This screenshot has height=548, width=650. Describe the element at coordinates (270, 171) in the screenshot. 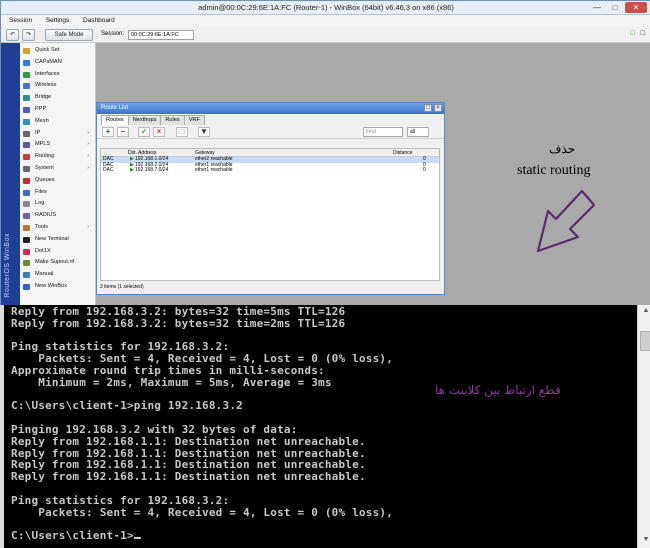

I see `route-row: DAC 192.168.7.0/24 ether1 reachable 0 ▶` at that location.